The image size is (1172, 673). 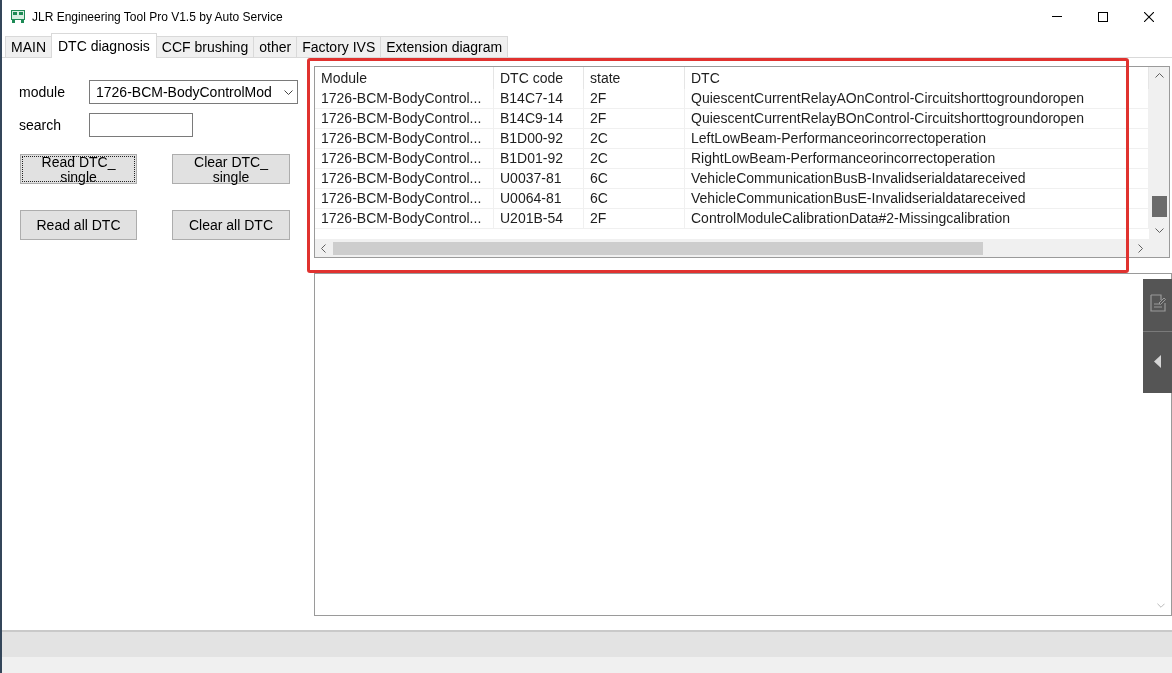 I want to click on dtc-button: Clear DTC_ single, so click(x=231, y=169).